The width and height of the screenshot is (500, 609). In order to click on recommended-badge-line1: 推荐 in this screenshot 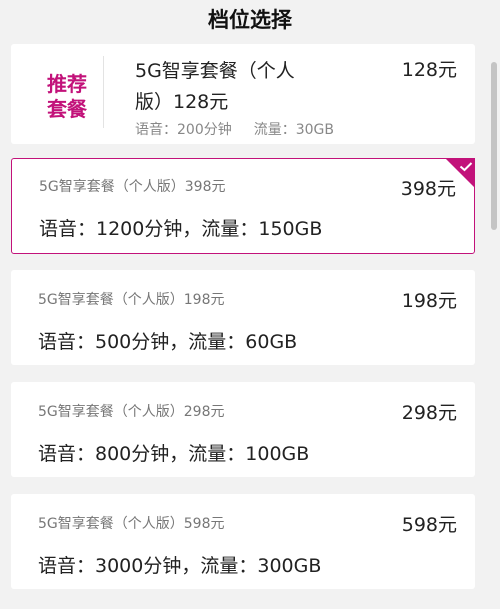, I will do `click(67, 84)`.